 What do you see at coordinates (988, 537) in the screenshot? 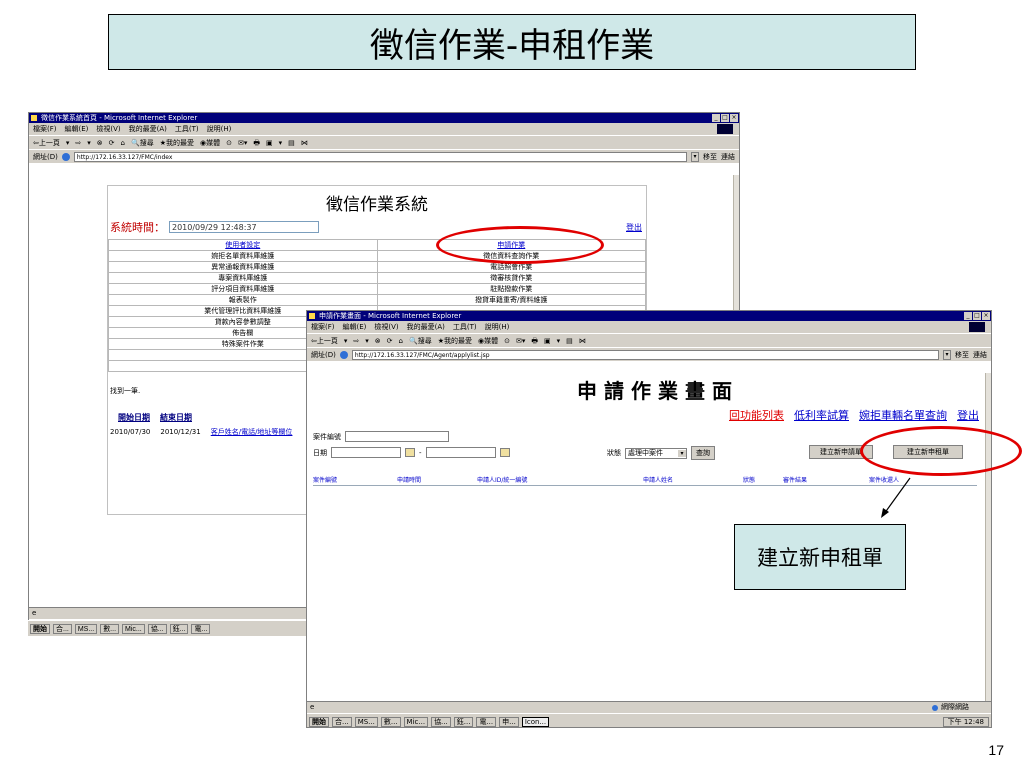
I see `vertical-scrollbar` at bounding box center [988, 537].